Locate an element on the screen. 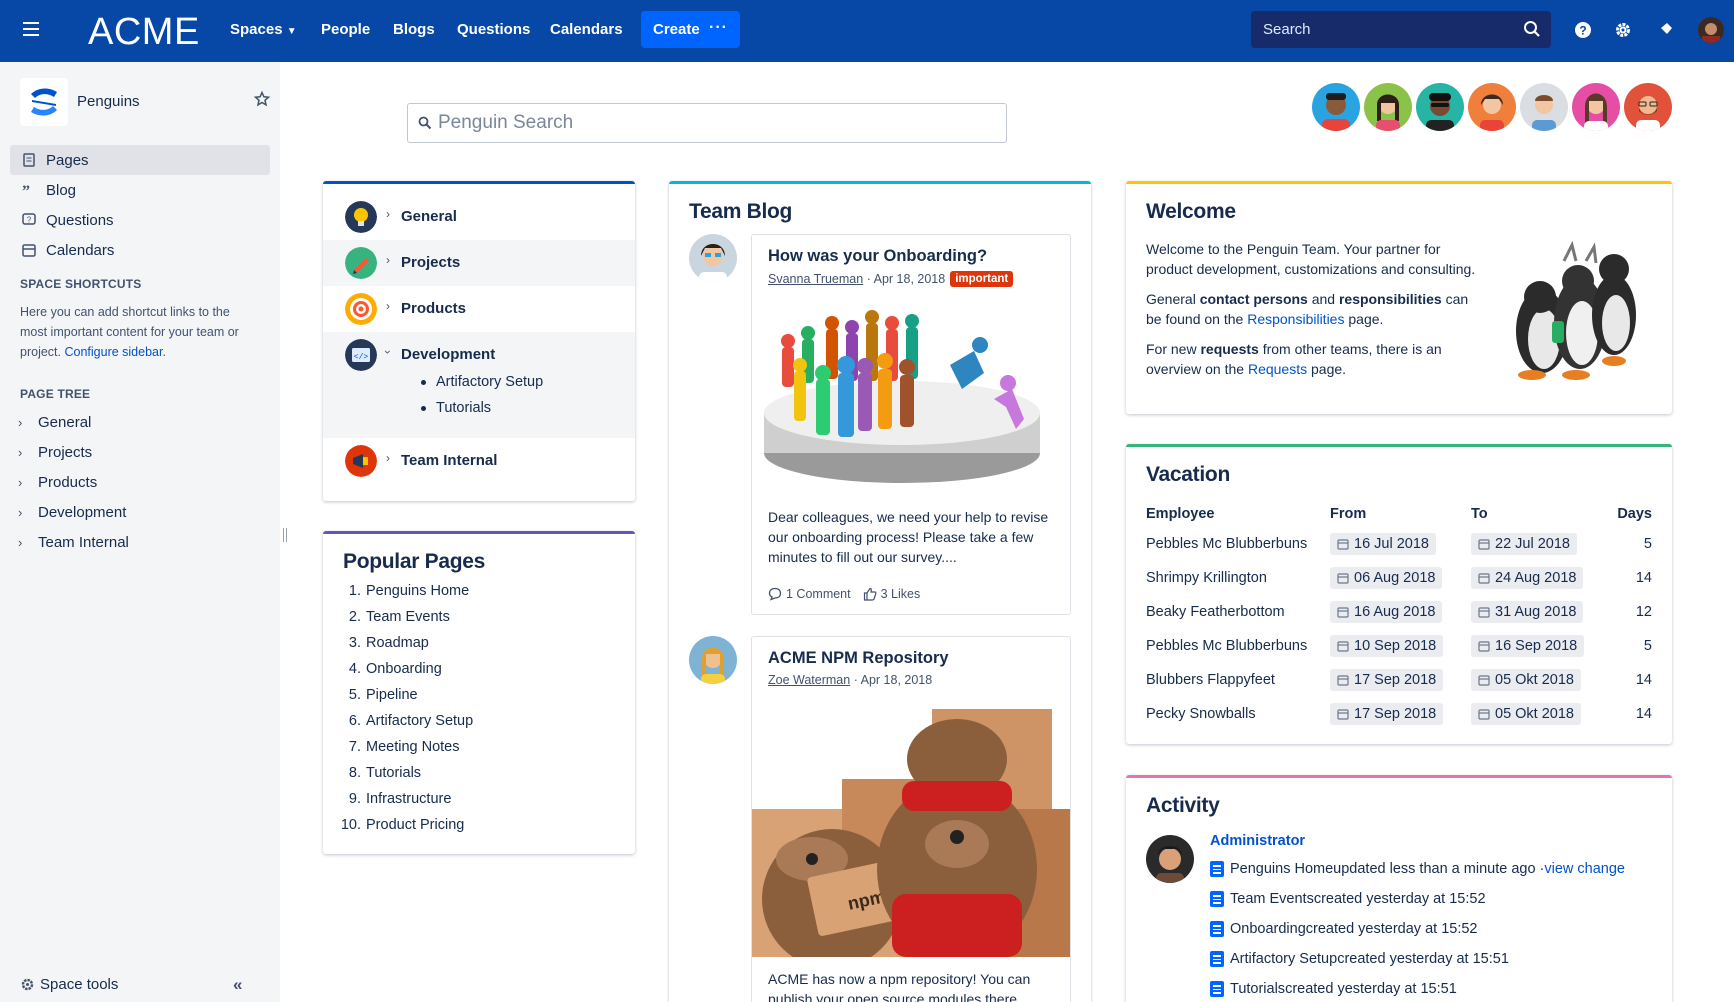 The image size is (1734, 1002). card-accent is located at coordinates (1399, 776).